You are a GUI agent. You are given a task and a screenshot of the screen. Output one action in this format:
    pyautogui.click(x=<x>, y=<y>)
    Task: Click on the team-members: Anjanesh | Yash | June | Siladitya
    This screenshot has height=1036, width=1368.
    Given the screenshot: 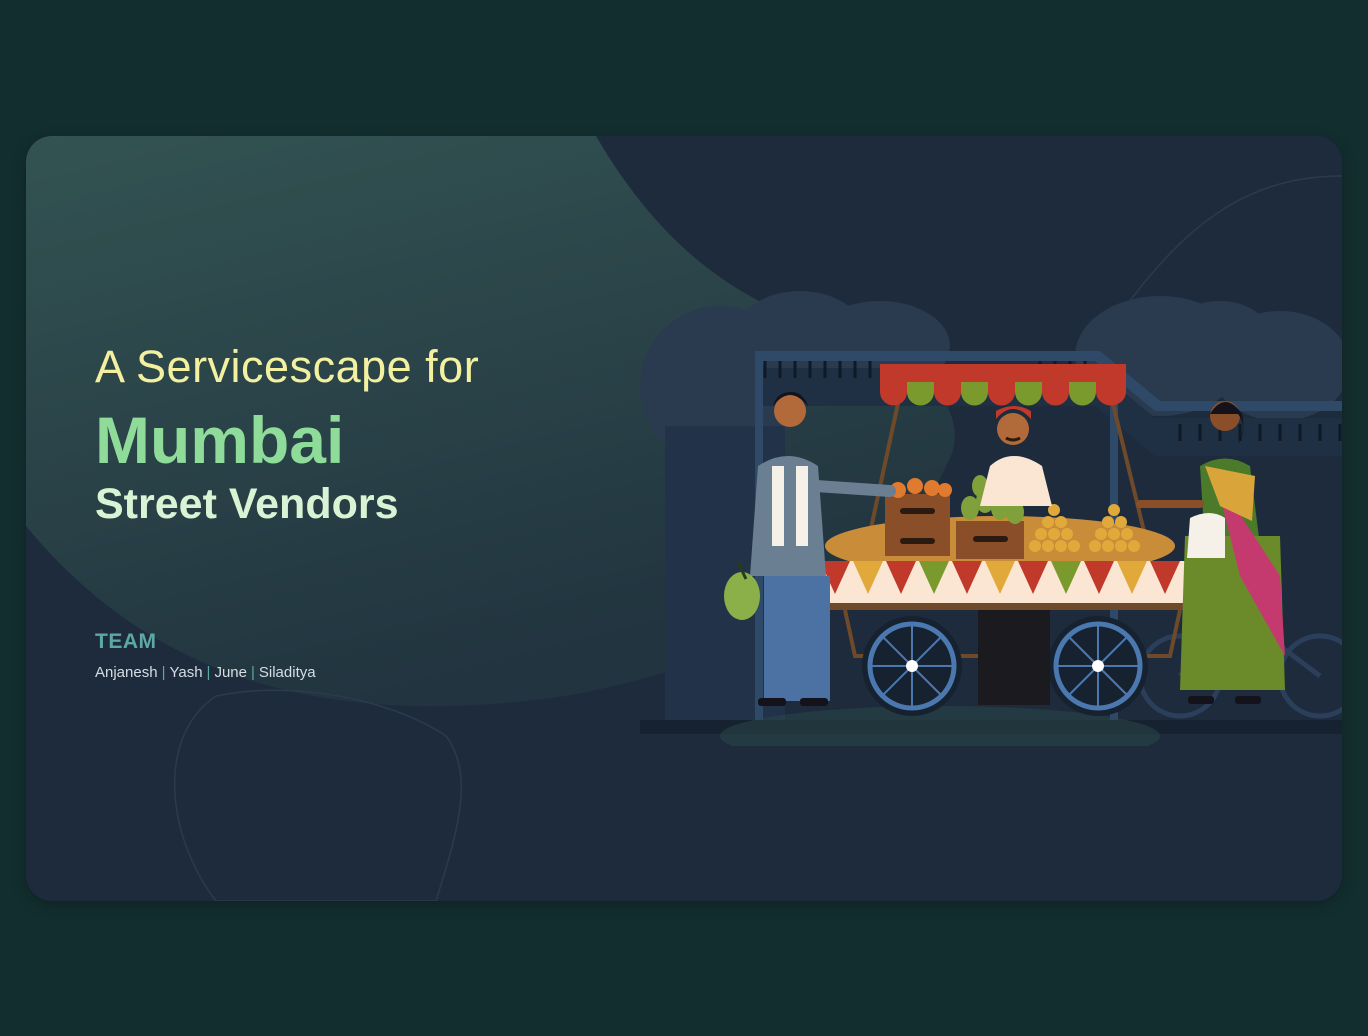 What is the action you would take?
    pyautogui.click(x=205, y=672)
    